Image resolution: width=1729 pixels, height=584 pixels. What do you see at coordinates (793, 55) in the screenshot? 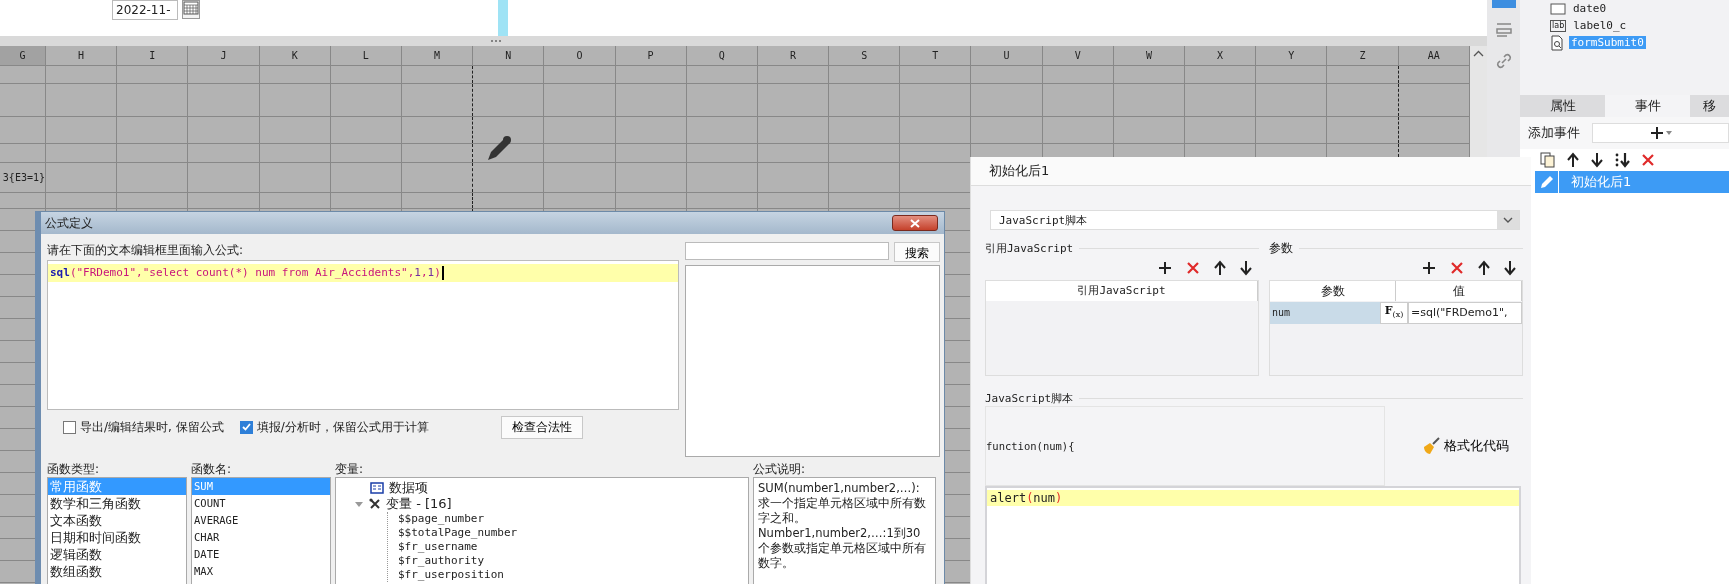
I see `column-header: R` at bounding box center [793, 55].